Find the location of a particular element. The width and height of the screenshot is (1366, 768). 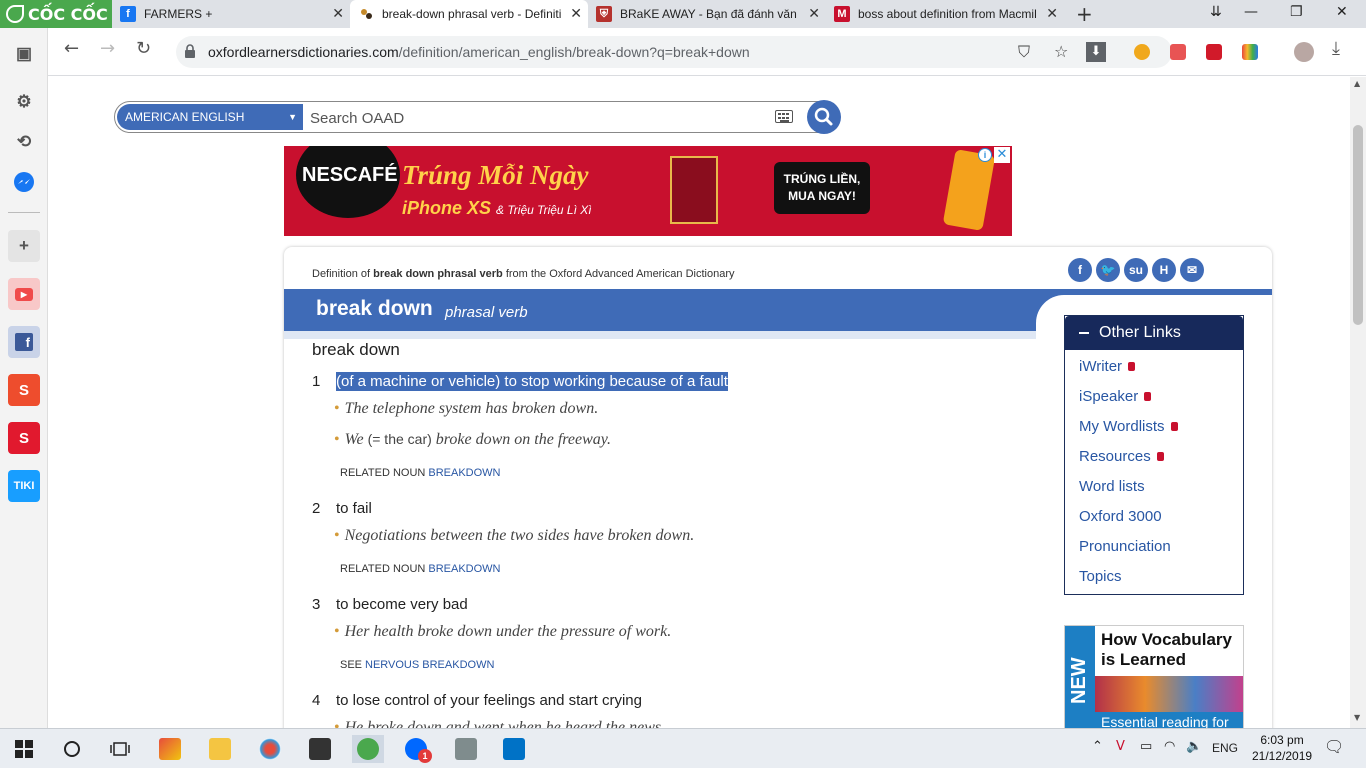

app-window-icon is located at coordinates (466, 749).